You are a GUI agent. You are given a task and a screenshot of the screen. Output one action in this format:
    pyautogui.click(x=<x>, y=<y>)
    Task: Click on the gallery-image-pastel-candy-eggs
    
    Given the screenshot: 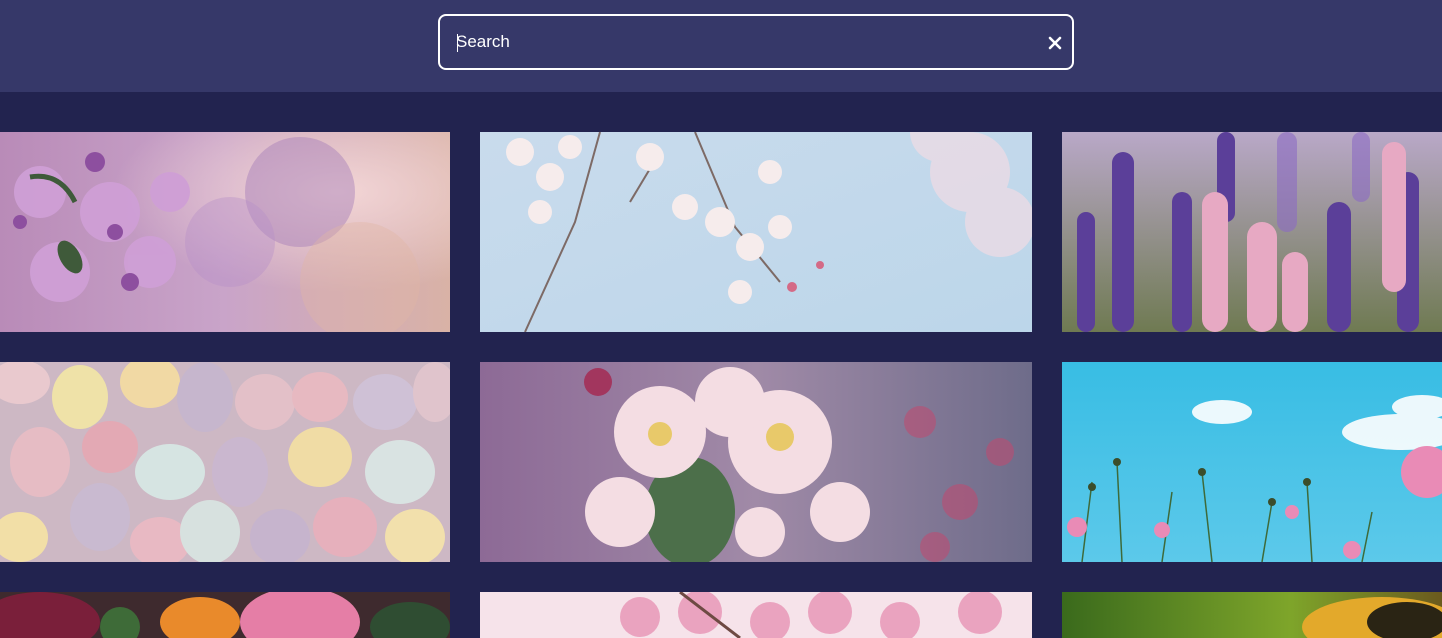 What is the action you would take?
    pyautogui.click(x=225, y=462)
    